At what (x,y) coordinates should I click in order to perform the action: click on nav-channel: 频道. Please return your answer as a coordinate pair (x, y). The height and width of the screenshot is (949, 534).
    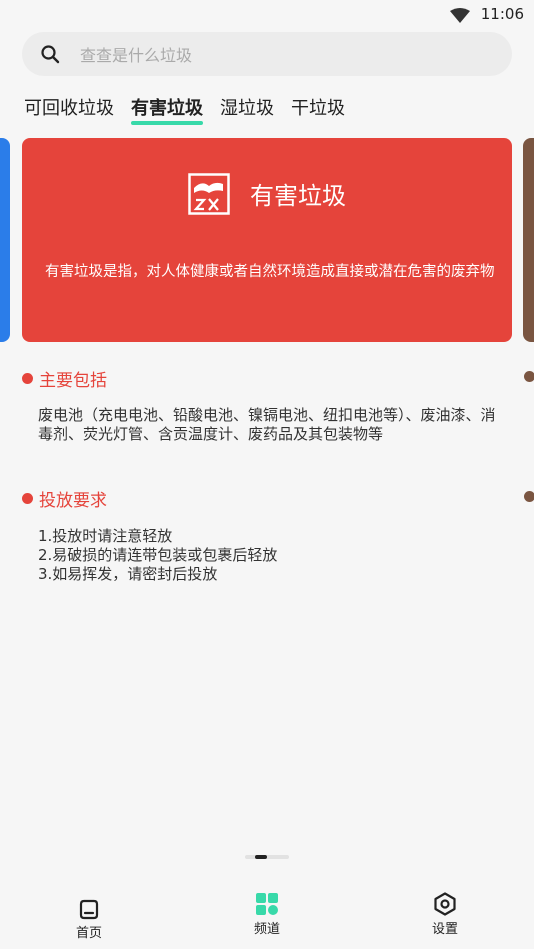
    Looking at the image, I should click on (267, 914).